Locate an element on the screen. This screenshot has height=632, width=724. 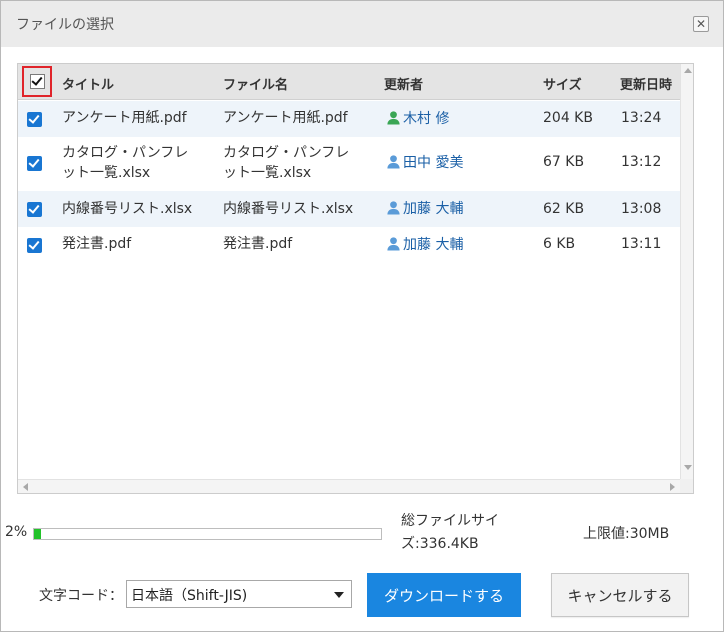
row-time: 13:08 is located at coordinates (641, 209).